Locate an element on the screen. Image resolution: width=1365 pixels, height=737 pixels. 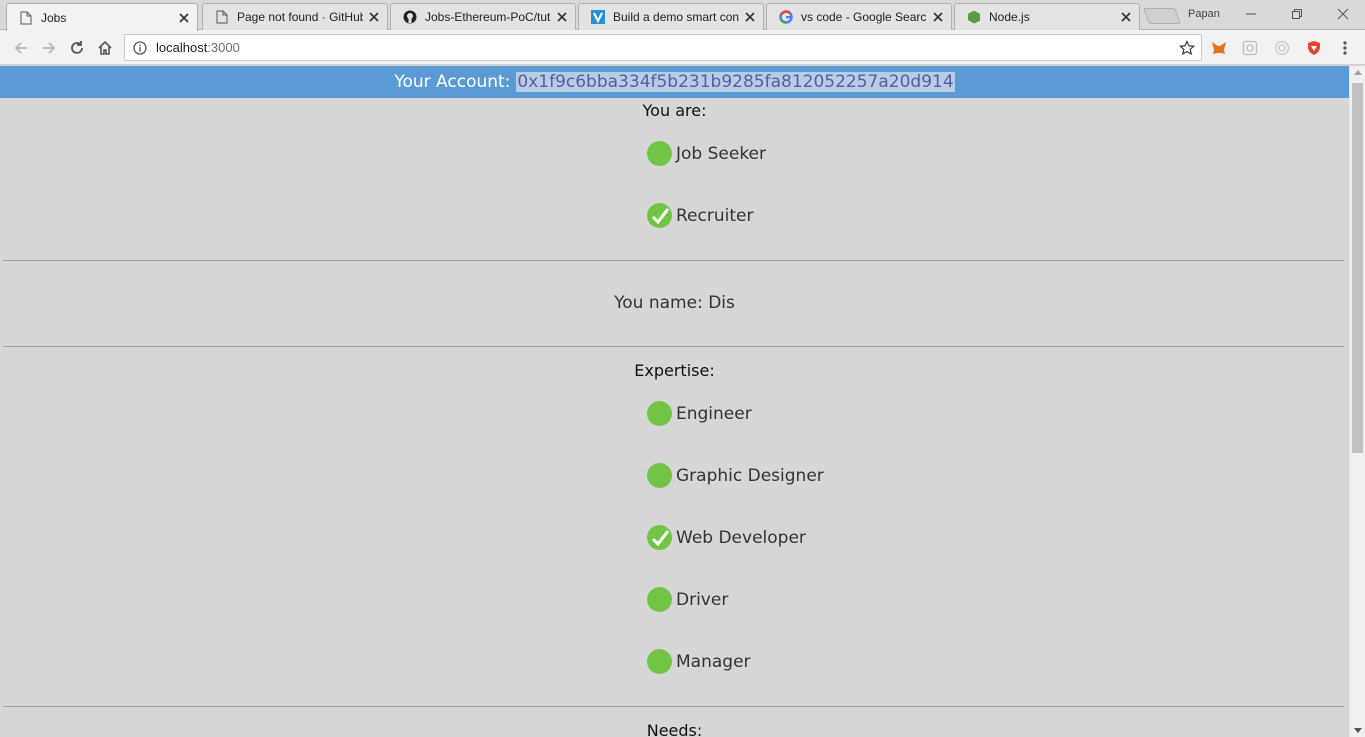
github-icon is located at coordinates (410, 17).